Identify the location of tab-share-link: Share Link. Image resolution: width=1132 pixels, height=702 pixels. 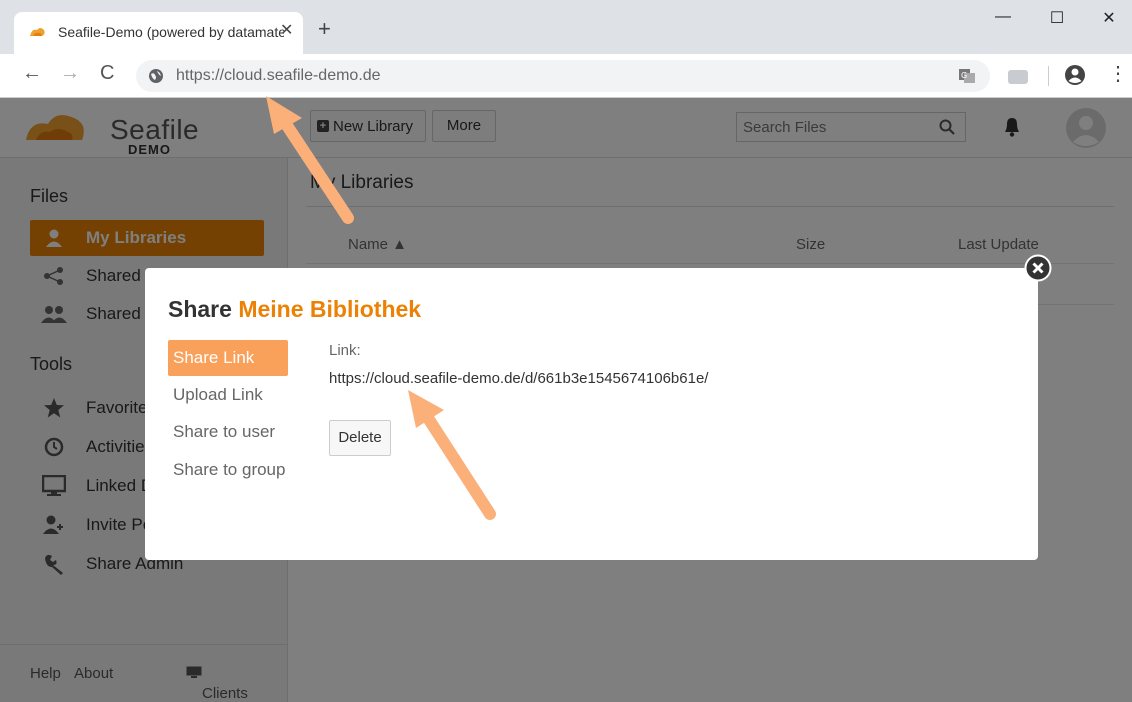
(228, 358).